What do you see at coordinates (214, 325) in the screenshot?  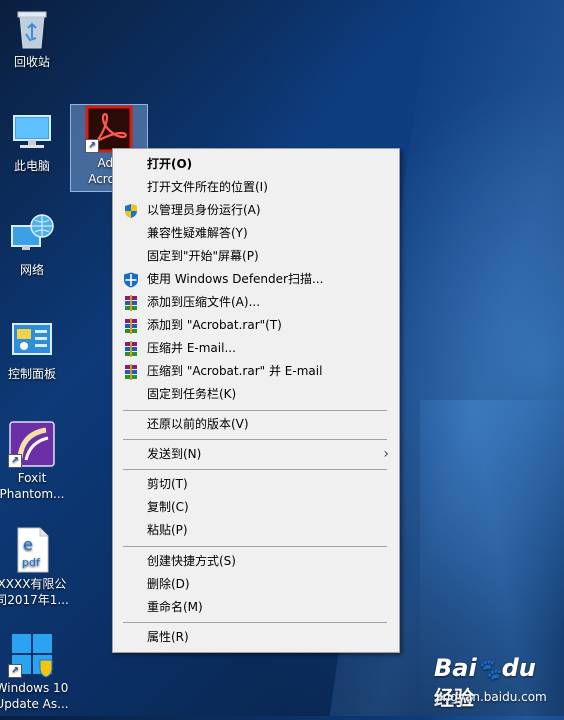 I see `menu-item-label: 添加到 "Acrobat.rar"(T)` at bounding box center [214, 325].